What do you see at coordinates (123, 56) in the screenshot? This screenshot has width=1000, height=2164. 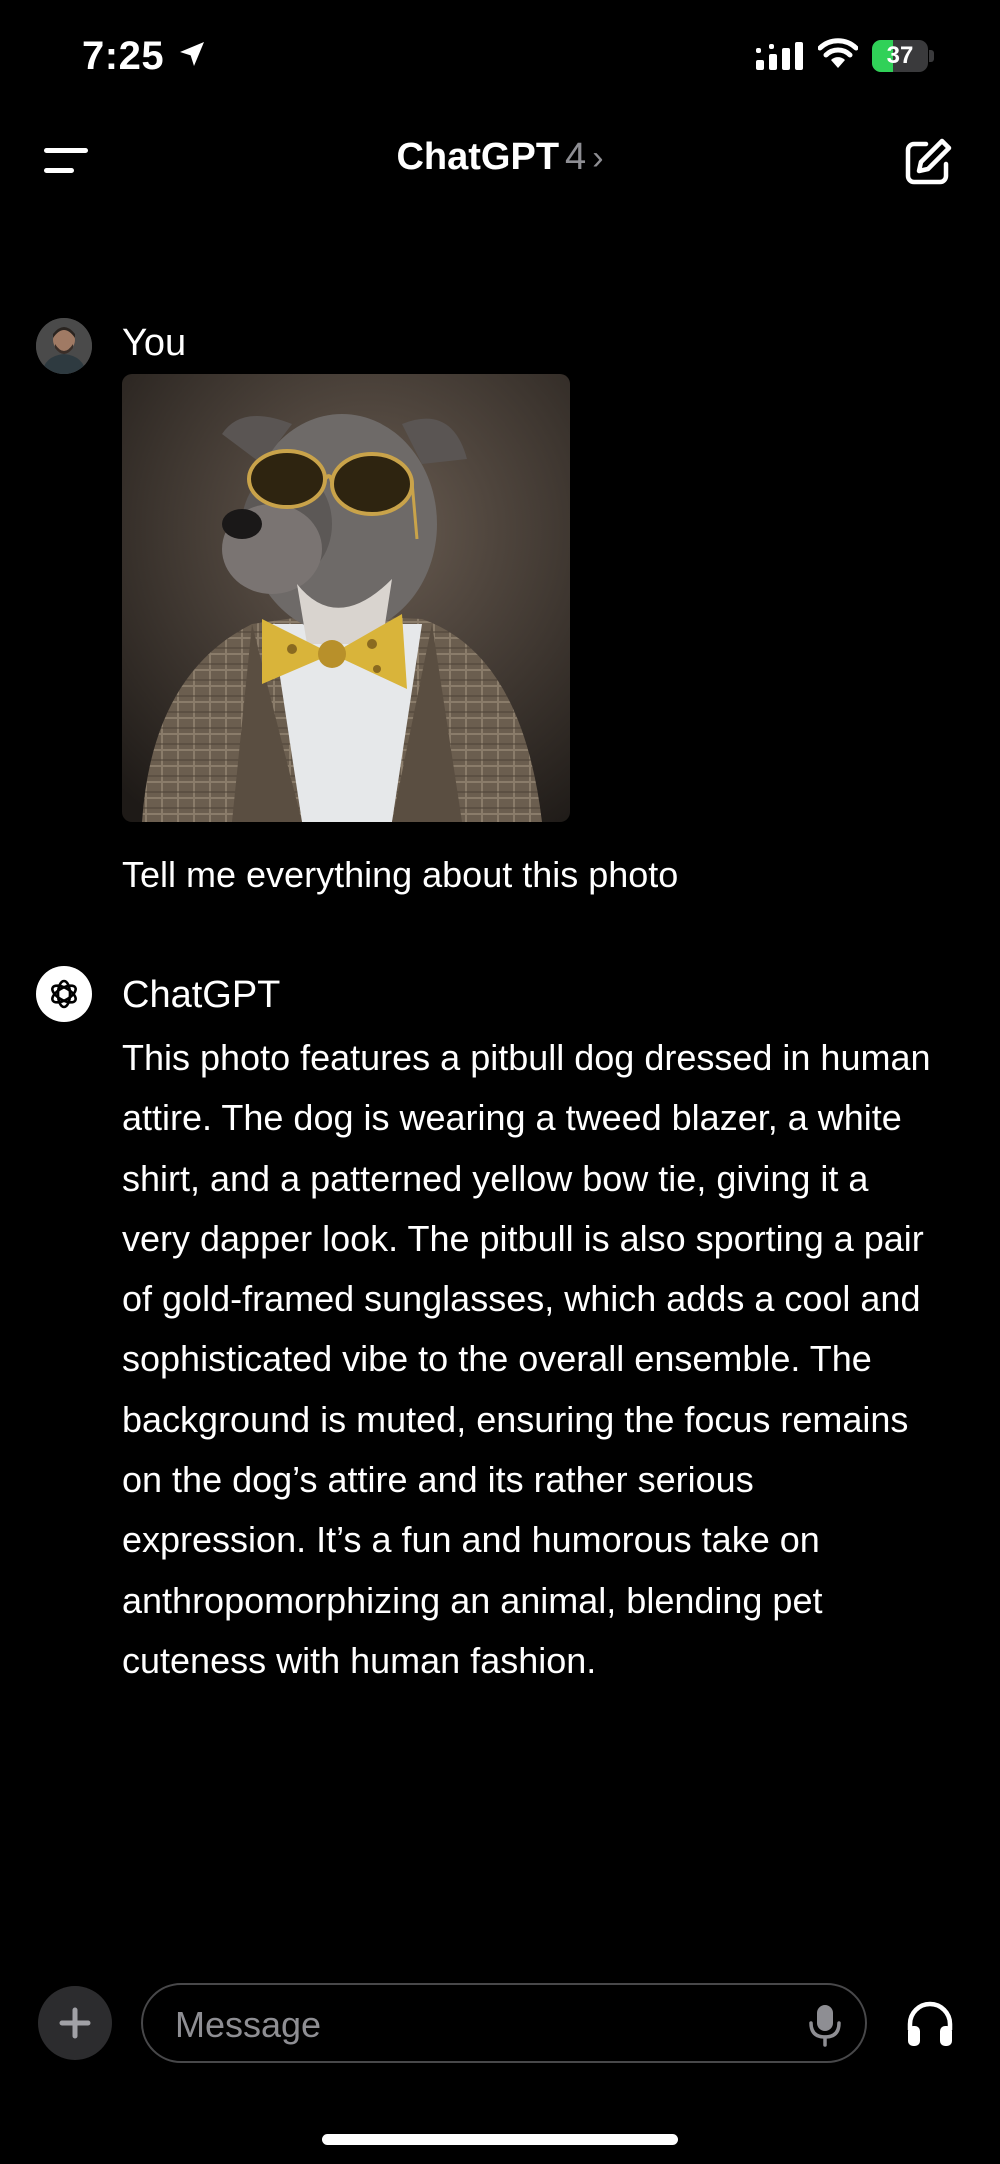 I see `status-time: 7:25` at bounding box center [123, 56].